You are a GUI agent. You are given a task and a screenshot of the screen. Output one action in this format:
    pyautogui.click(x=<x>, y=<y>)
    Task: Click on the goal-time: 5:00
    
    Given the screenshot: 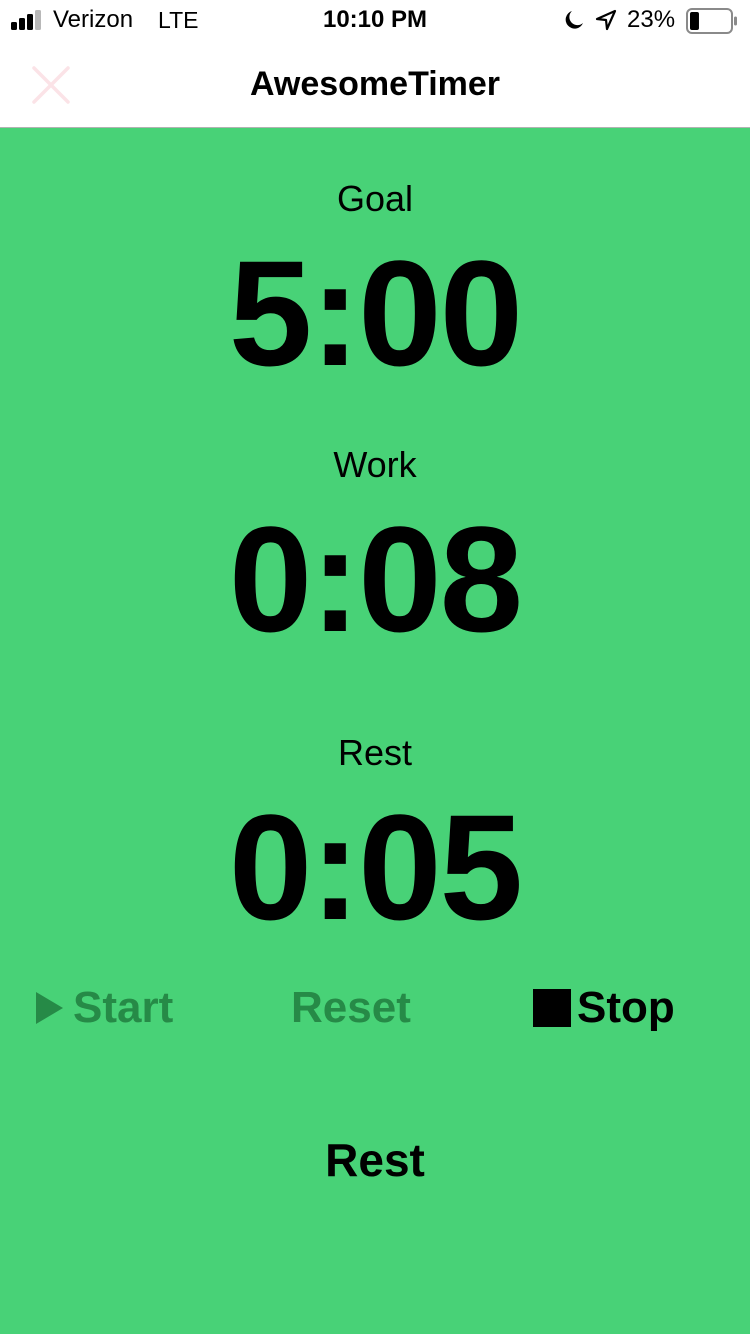 What is the action you would take?
    pyautogui.click(x=375, y=313)
    